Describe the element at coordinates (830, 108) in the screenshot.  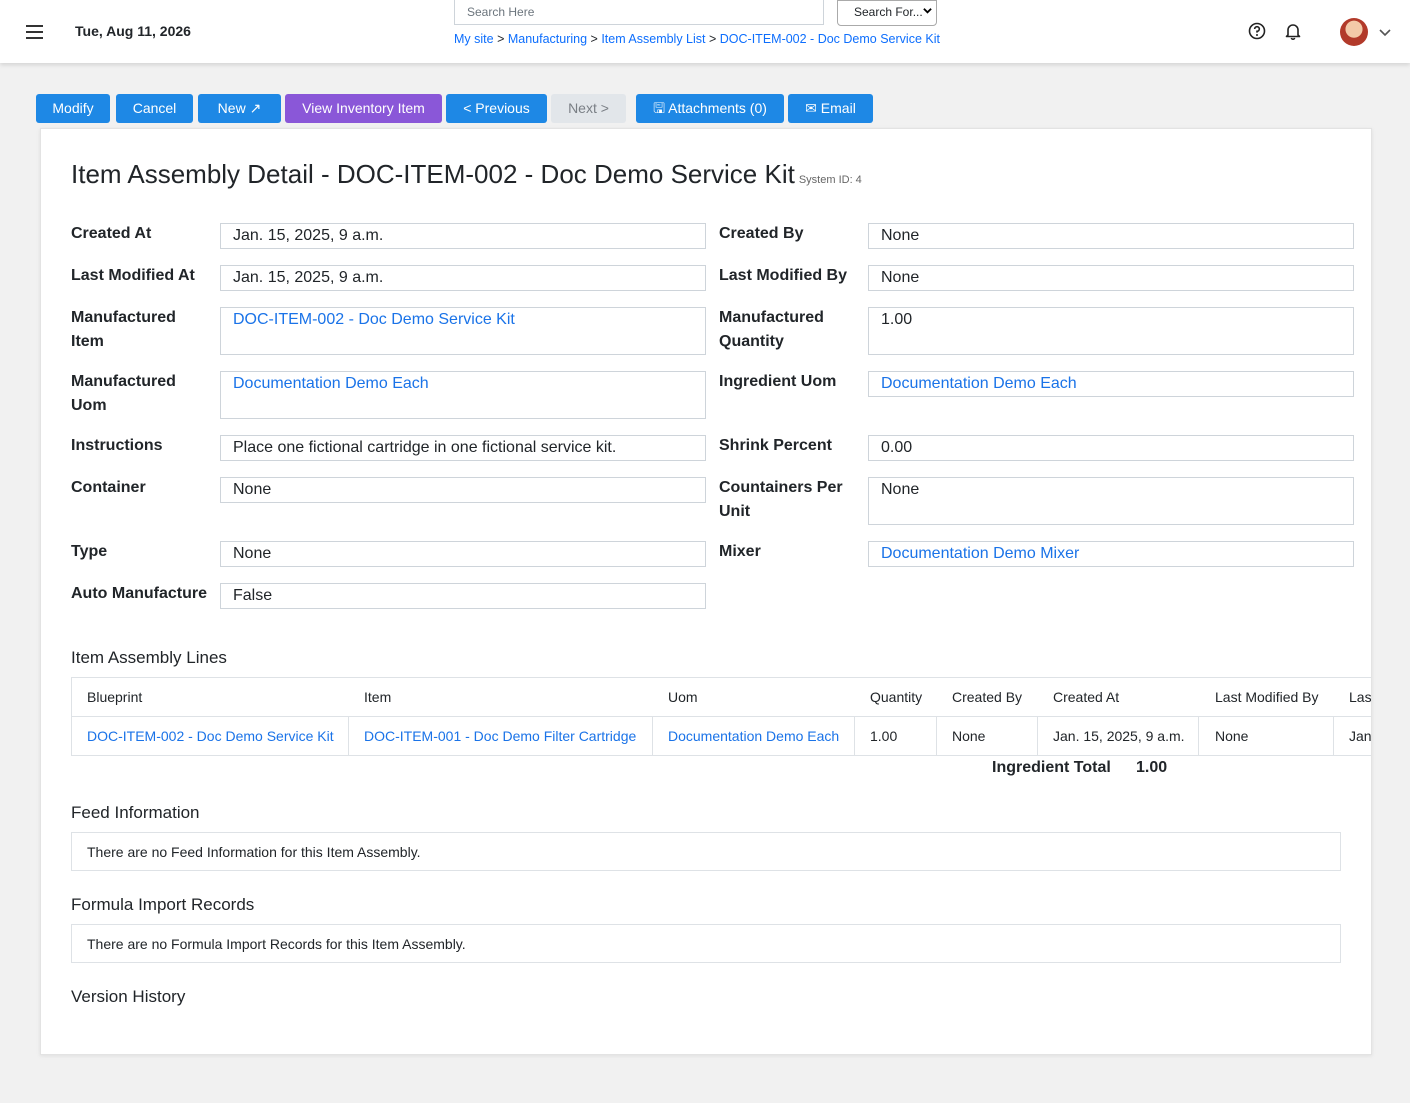
I see `email-button: ✉ Email` at that location.